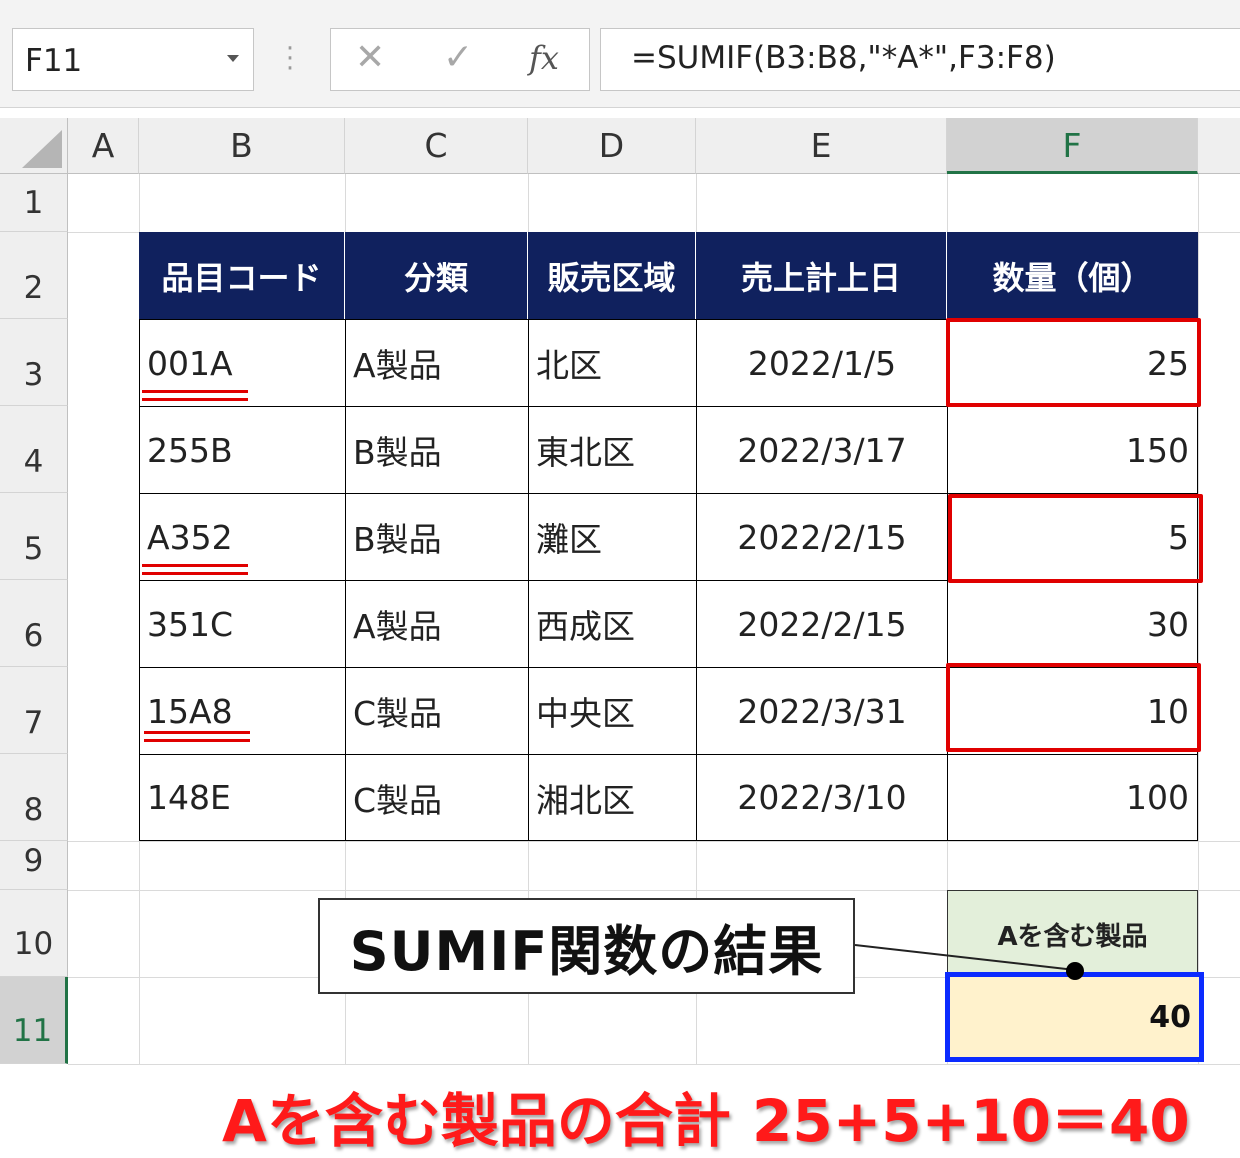  I want to click on callout-box: SUMIF関数の結果, so click(586, 946).